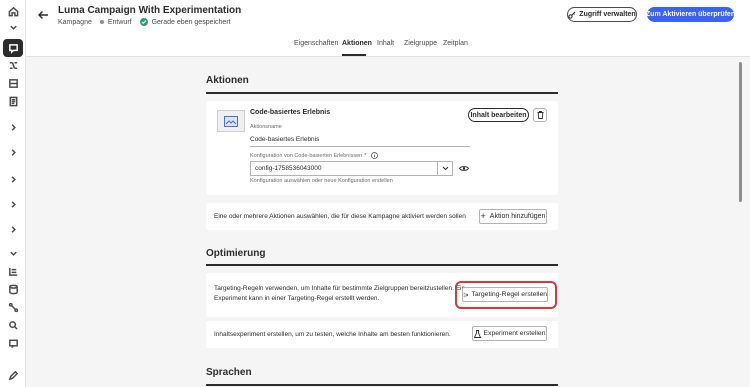 The height and width of the screenshot is (387, 750). What do you see at coordinates (13, 193) in the screenshot?
I see `left-nav-rail` at bounding box center [13, 193].